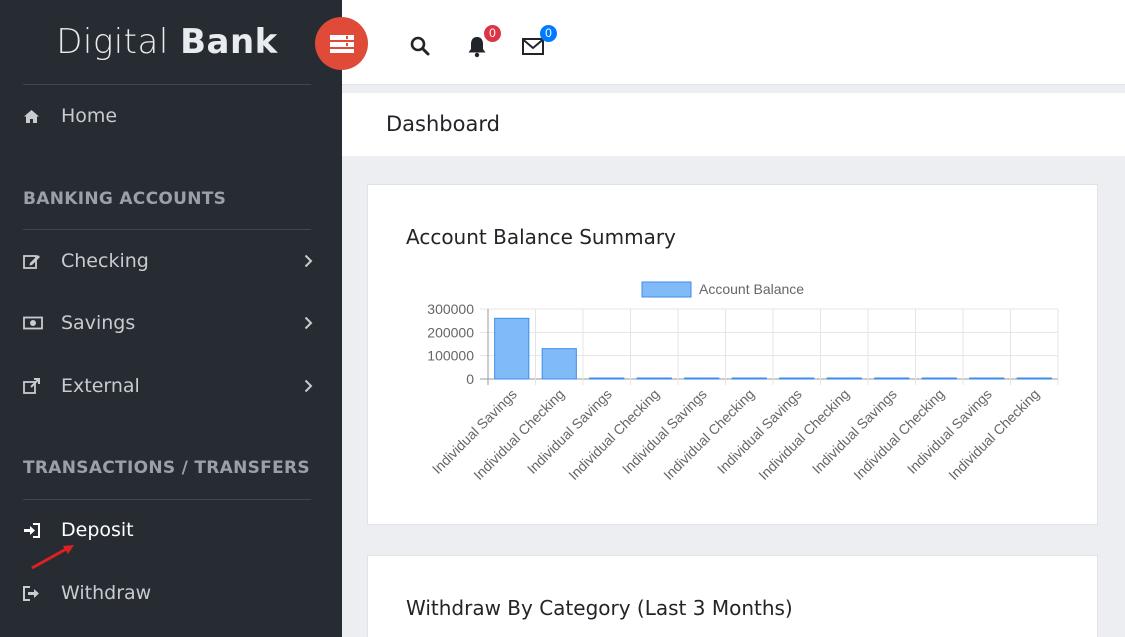 This screenshot has height=637, width=1125. What do you see at coordinates (420, 48) in the screenshot?
I see `search-icon` at bounding box center [420, 48].